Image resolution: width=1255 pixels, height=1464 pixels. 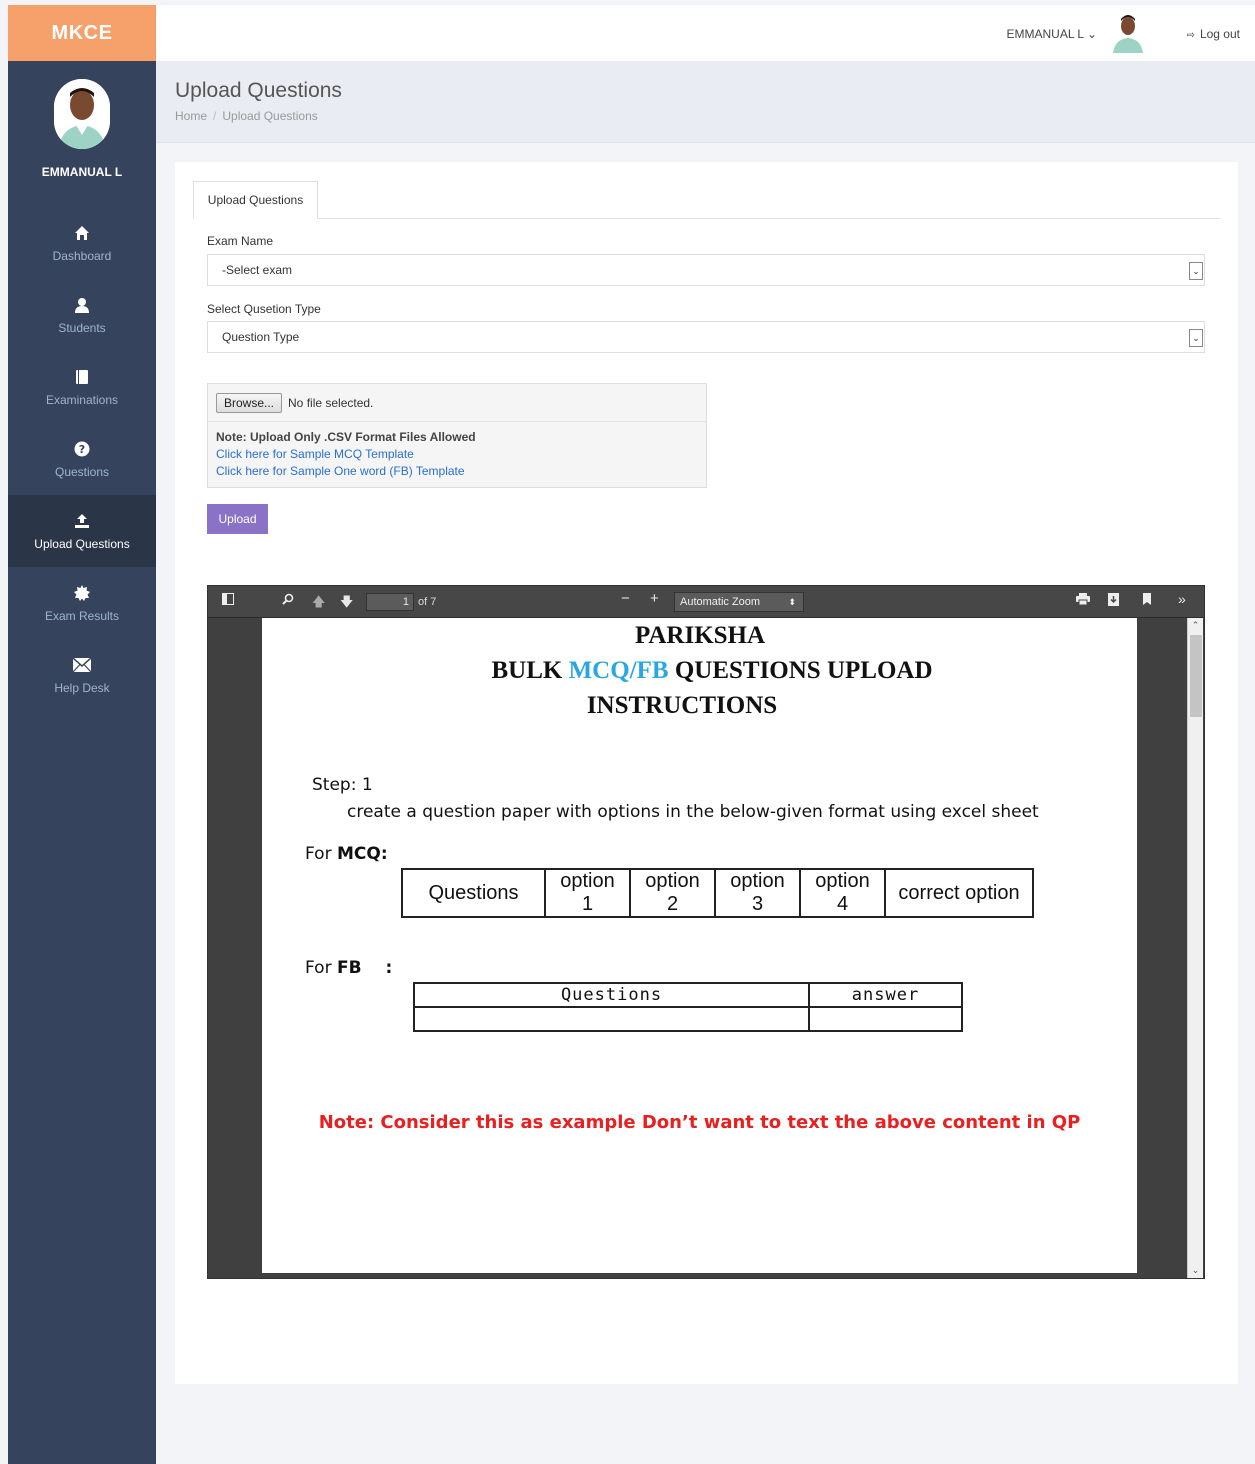 I want to click on fb-empty-cell, so click(x=611, y=1019).